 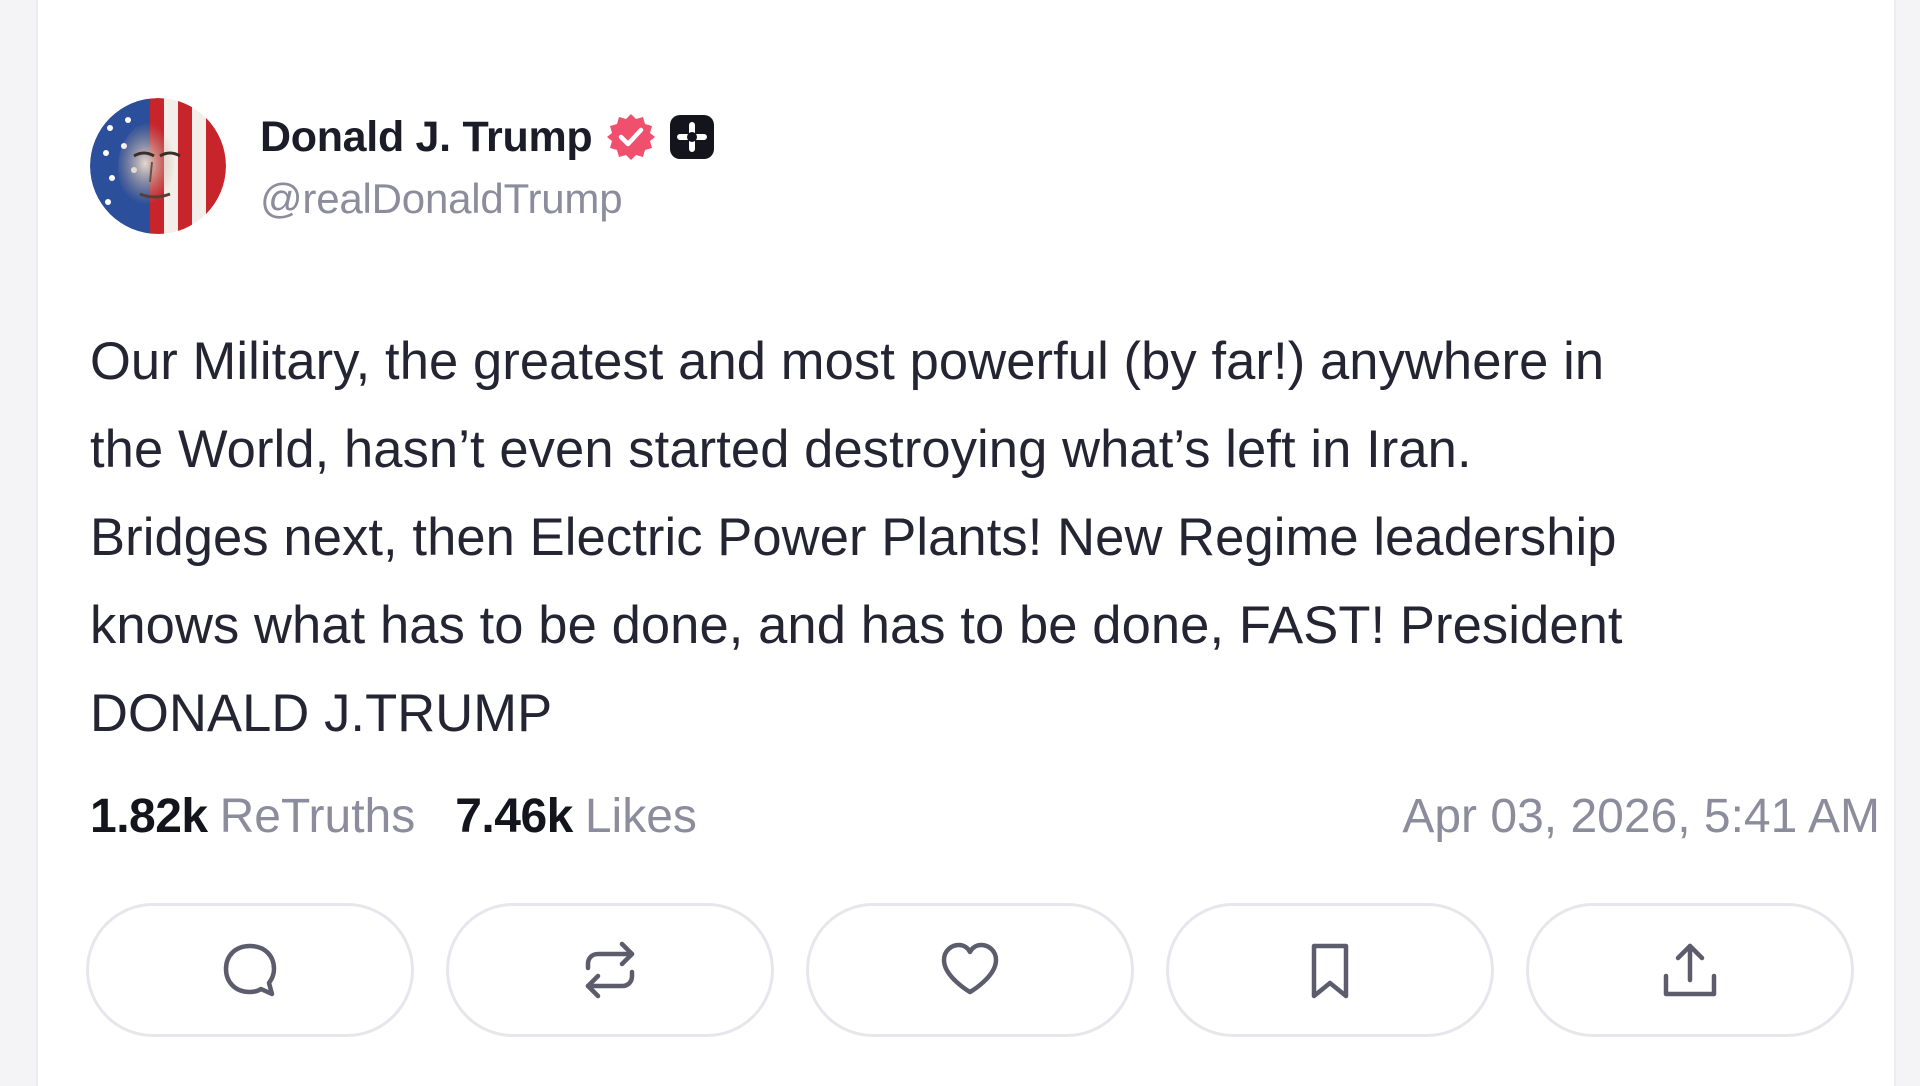 What do you see at coordinates (641, 816) in the screenshot?
I see `likes-label: Likes` at bounding box center [641, 816].